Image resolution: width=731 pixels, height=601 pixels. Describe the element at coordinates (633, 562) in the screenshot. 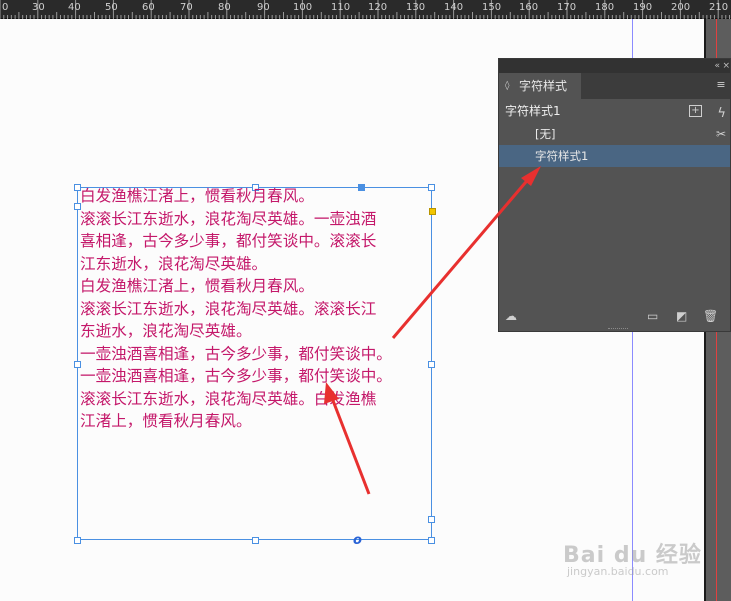

I see `baidu-watermark-logo: Bai du 经验 jingyan.baidu.com` at that location.